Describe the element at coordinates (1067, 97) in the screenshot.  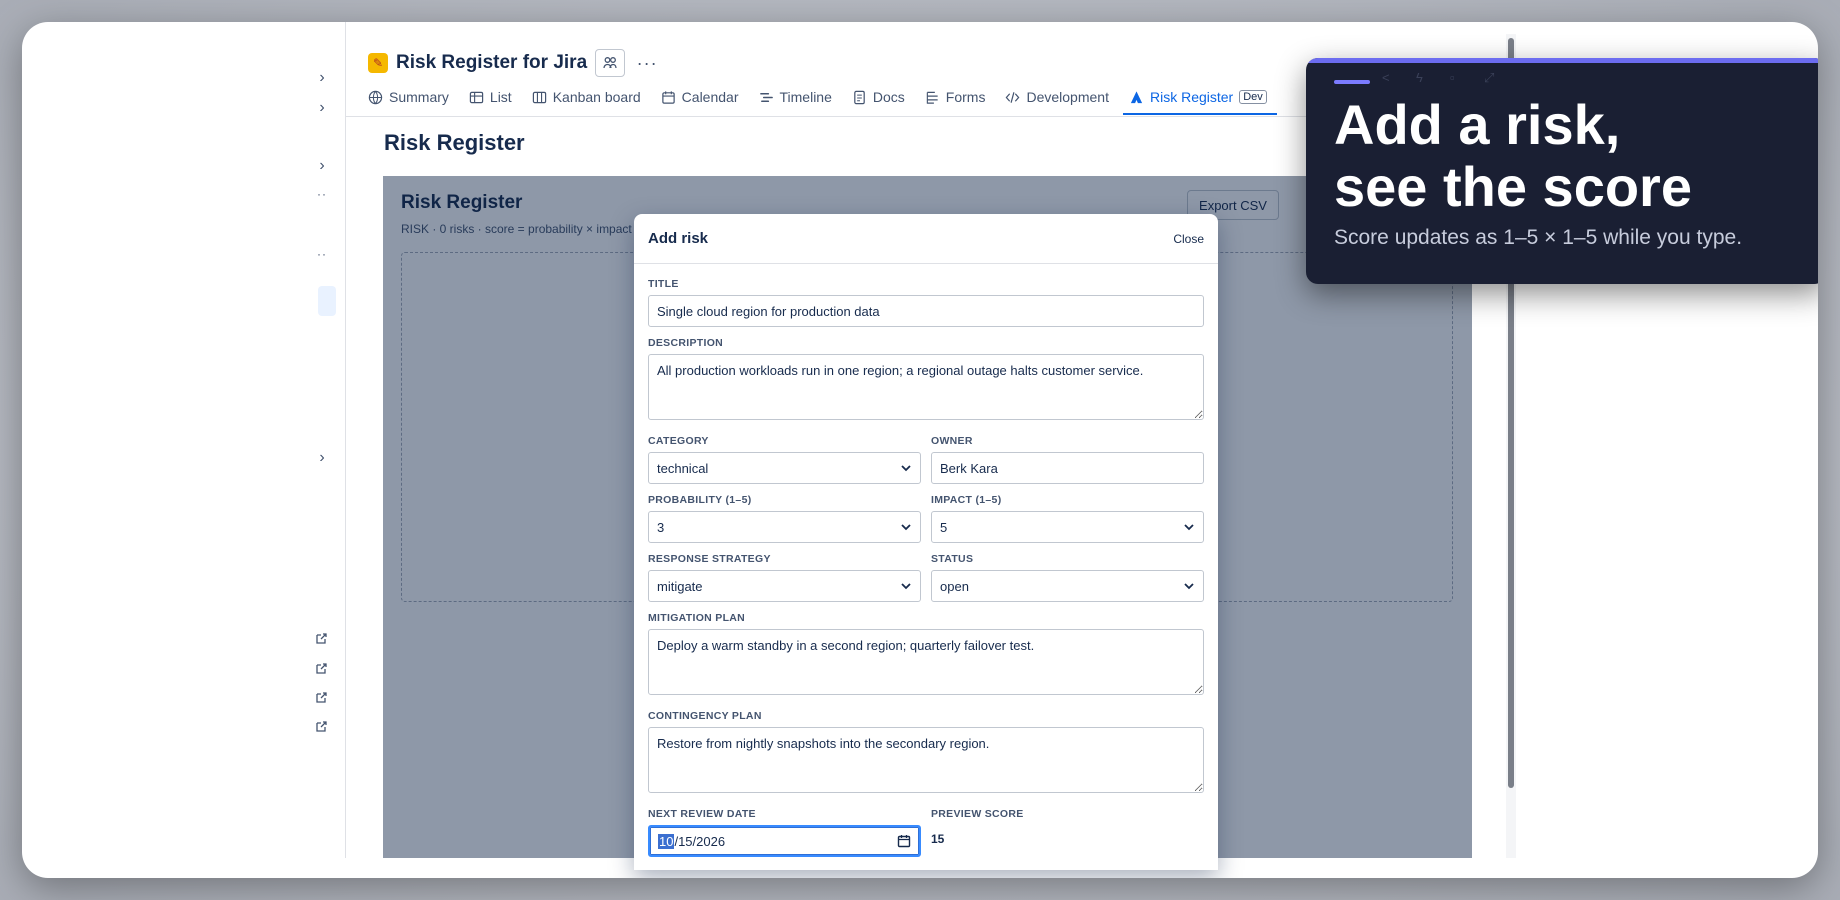
I see `tab-label: Development` at that location.